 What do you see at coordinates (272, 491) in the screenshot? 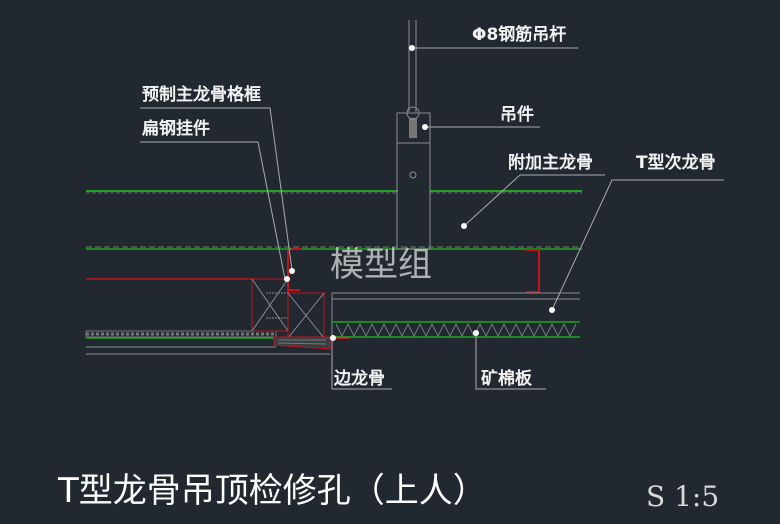
I see `drawing-title: T型龙骨吊顶检修孔（上人）` at bounding box center [272, 491].